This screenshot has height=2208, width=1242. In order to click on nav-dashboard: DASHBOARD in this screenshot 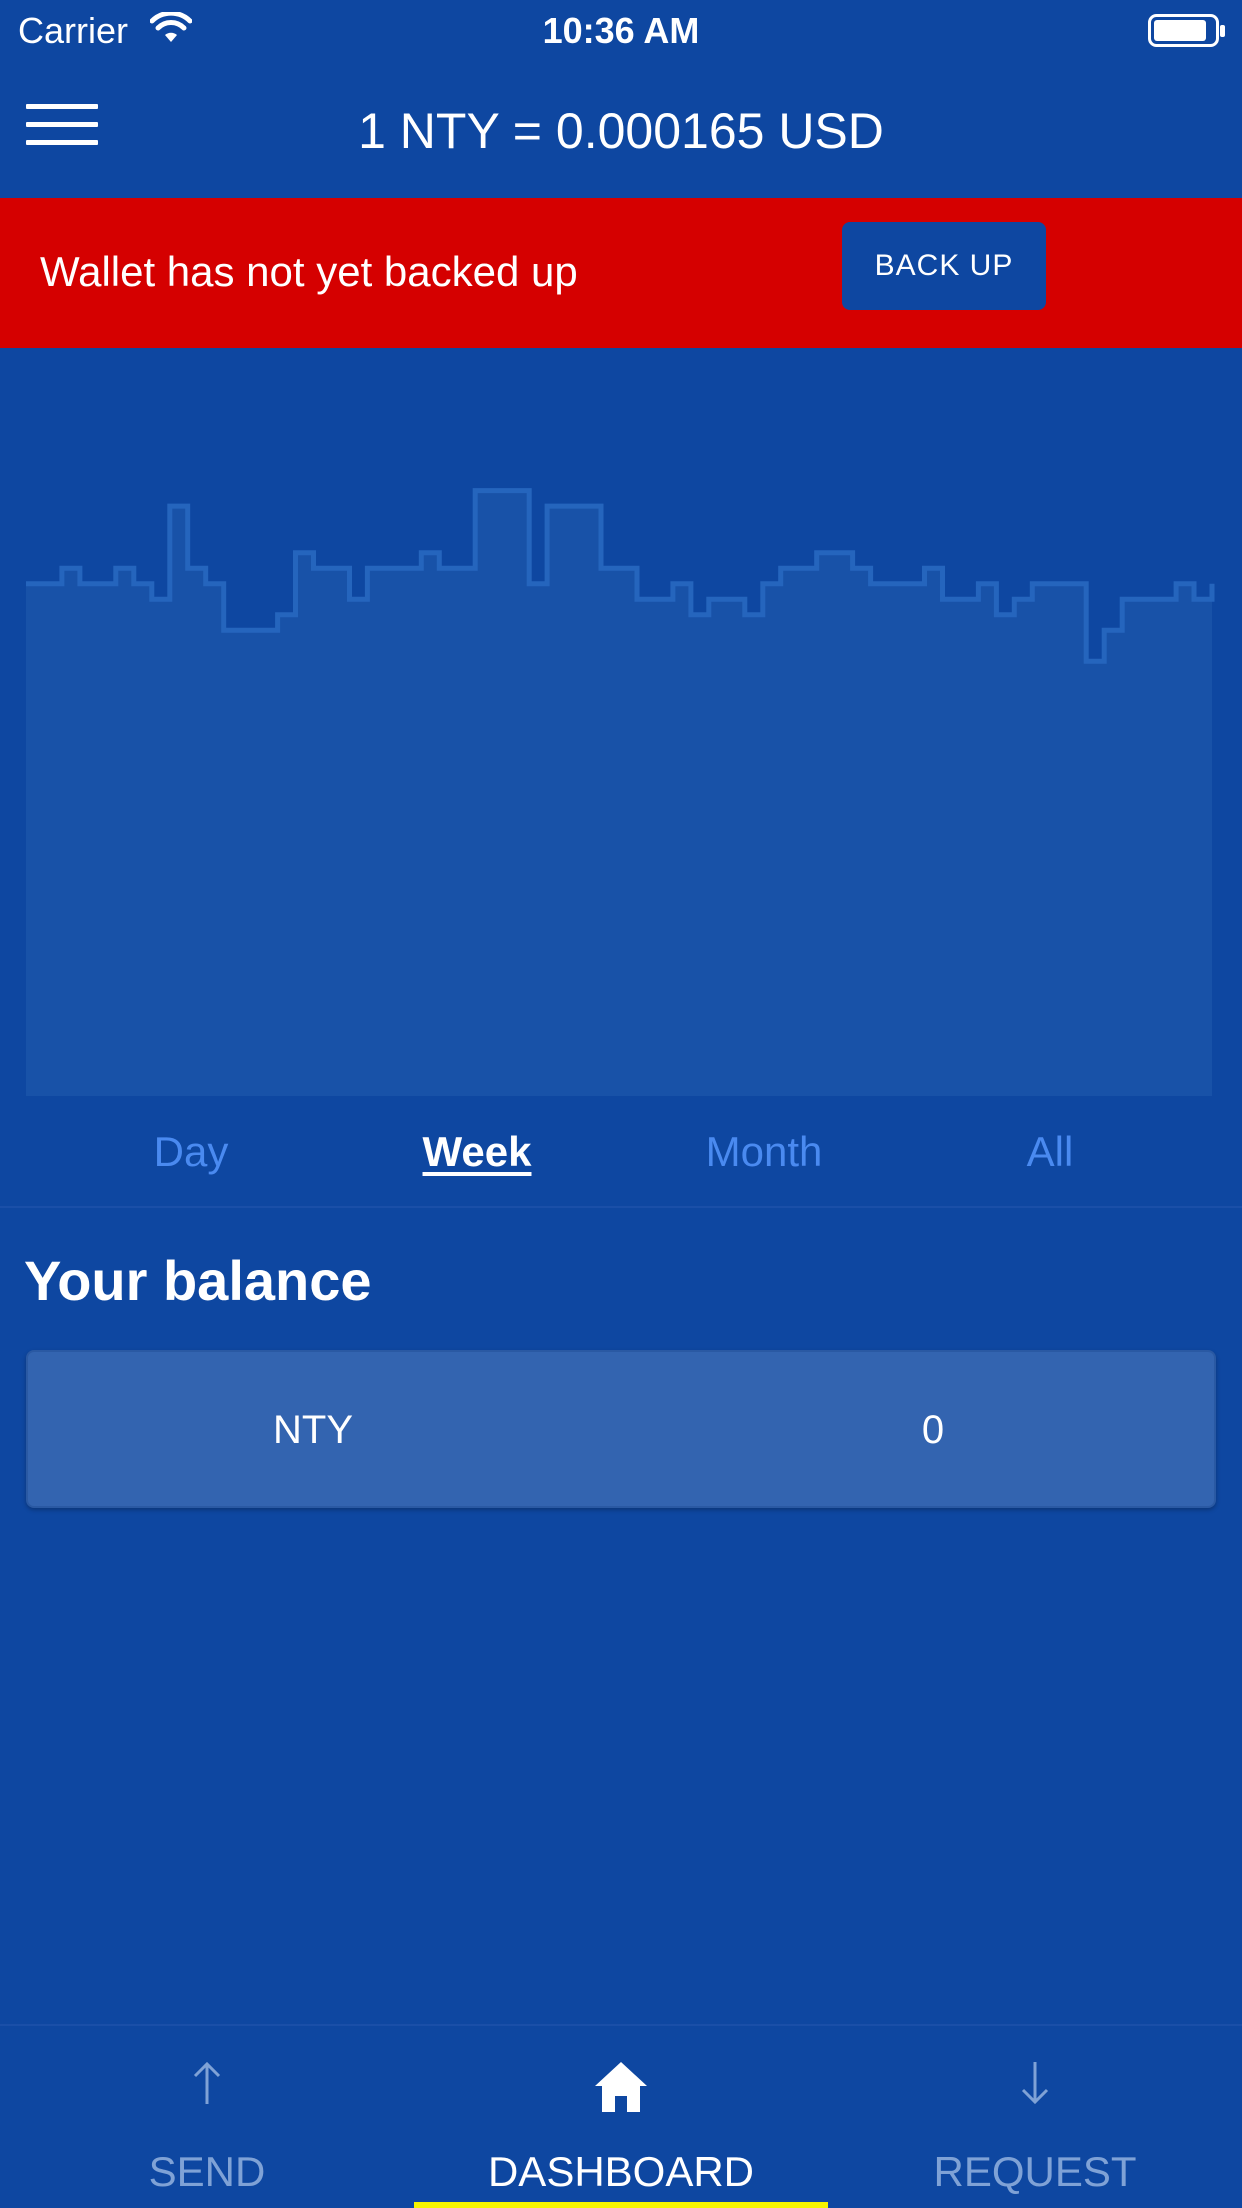, I will do `click(621, 2117)`.